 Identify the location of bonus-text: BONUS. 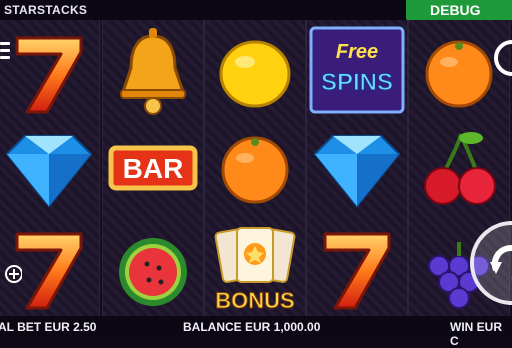
(254, 300).